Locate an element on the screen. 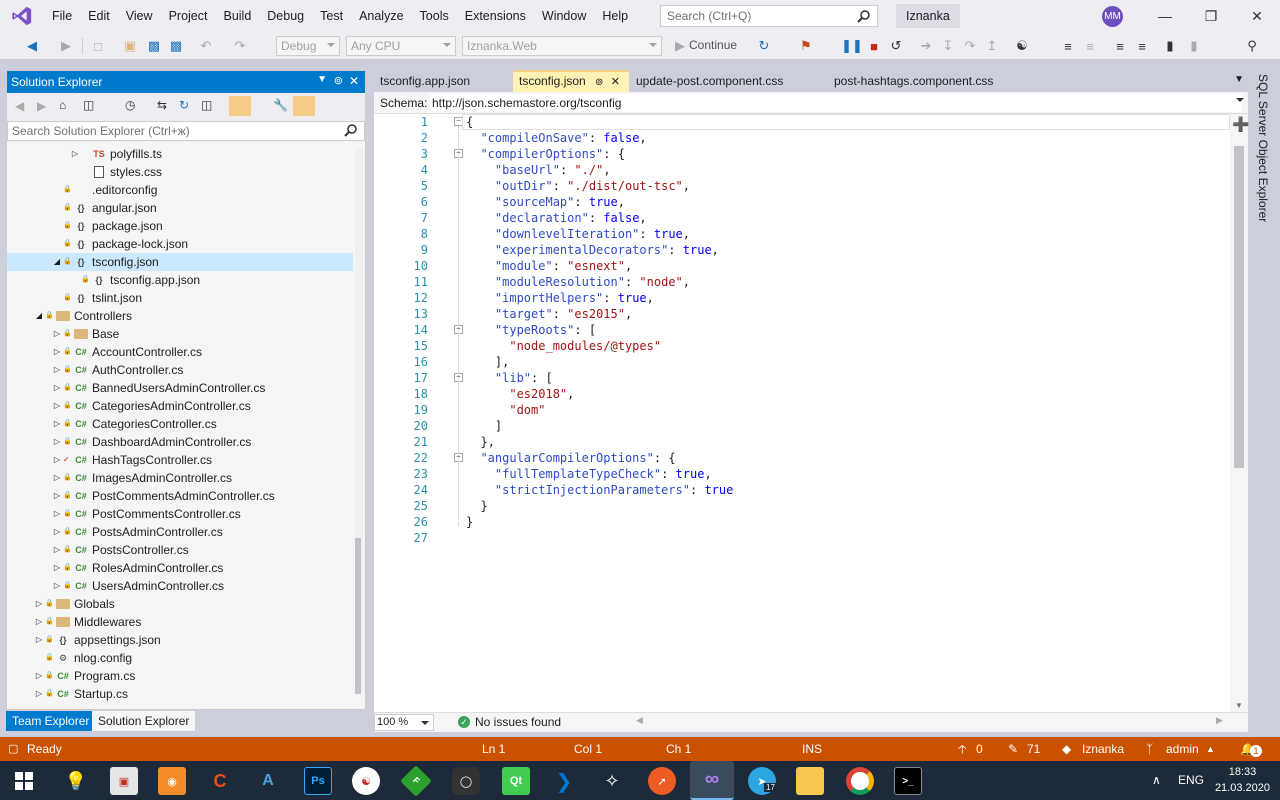  solution-configuration-select: Debug is located at coordinates (308, 46).